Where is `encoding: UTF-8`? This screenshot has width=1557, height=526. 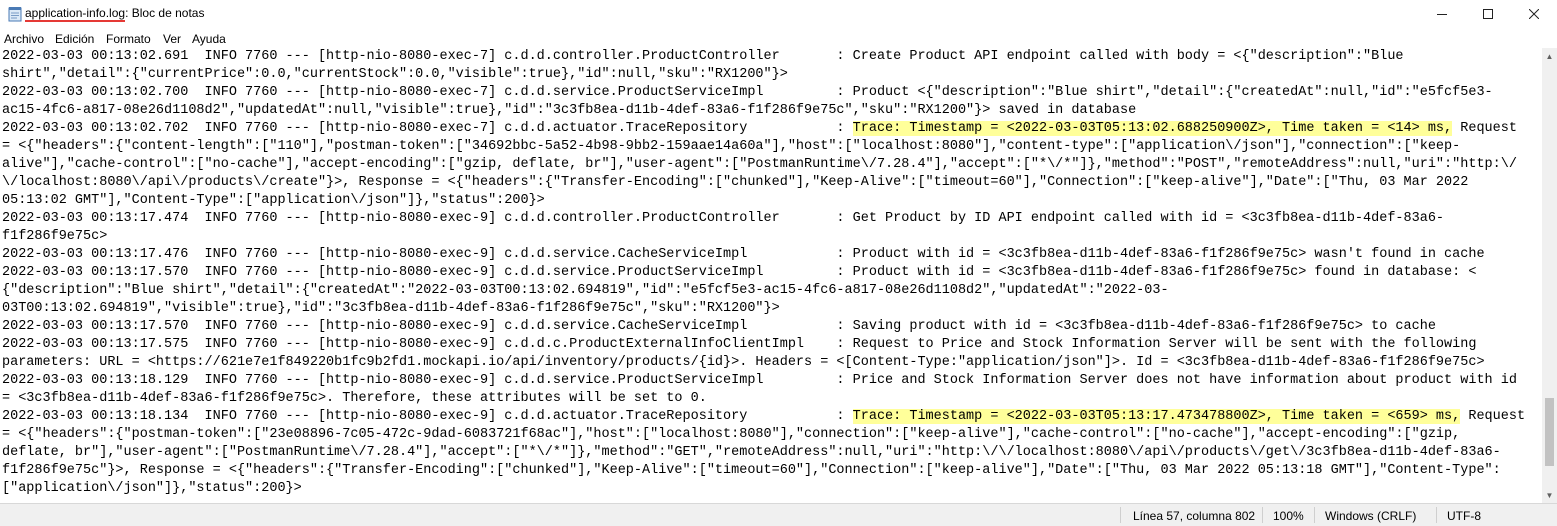
encoding: UTF-8 is located at coordinates (1464, 516).